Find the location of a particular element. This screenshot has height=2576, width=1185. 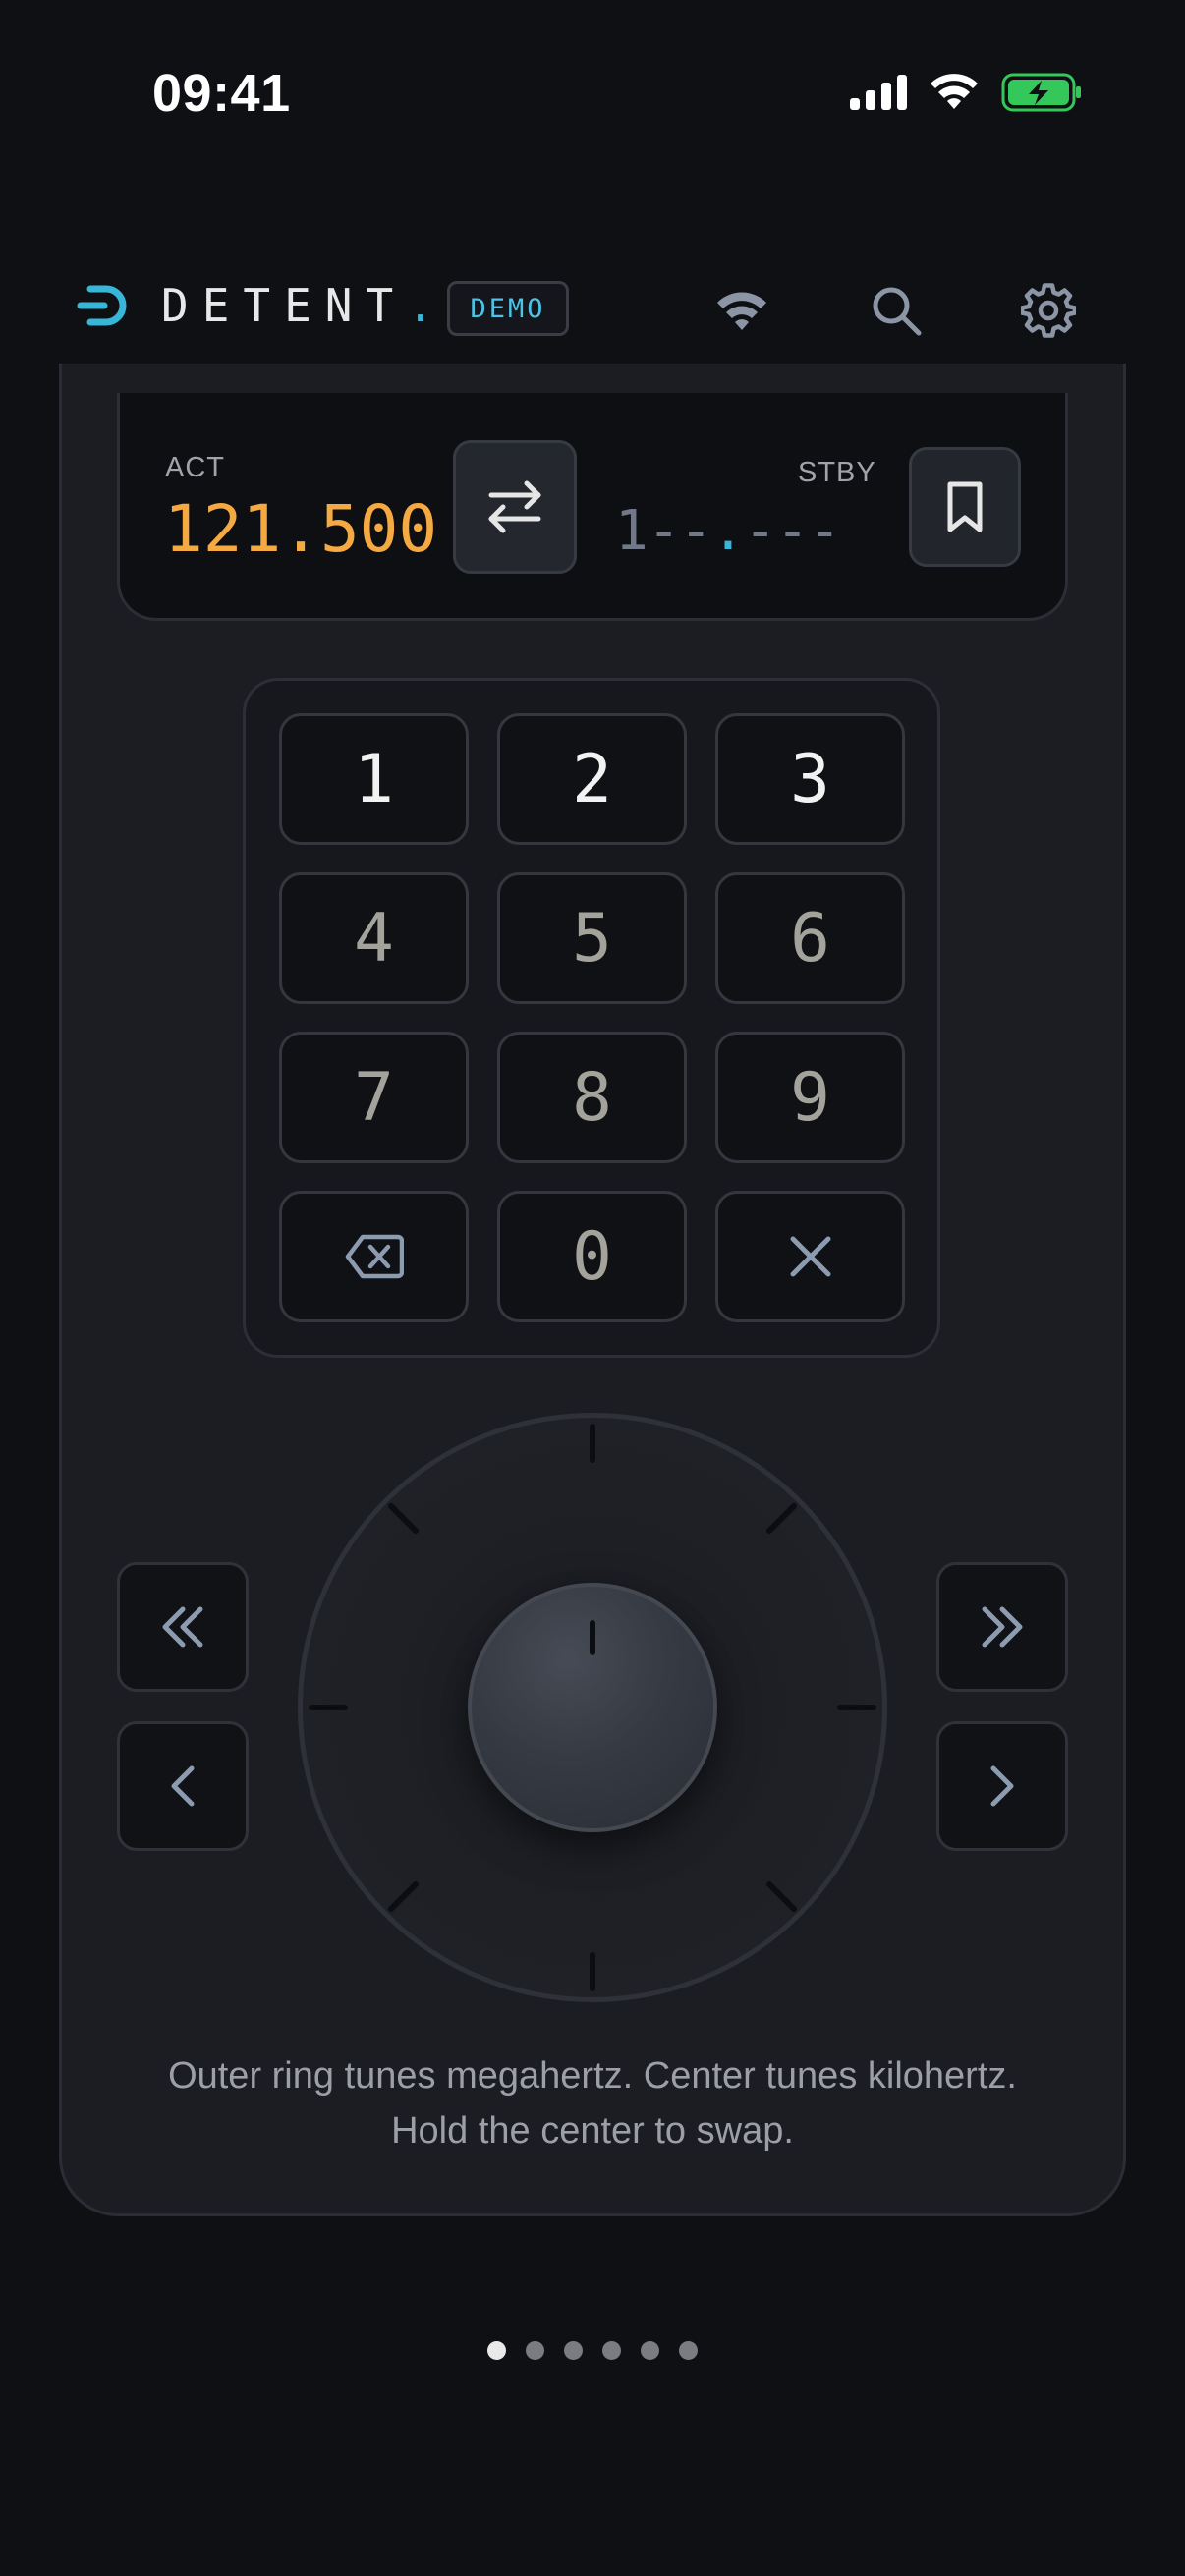

step-forward-button is located at coordinates (1002, 1786).